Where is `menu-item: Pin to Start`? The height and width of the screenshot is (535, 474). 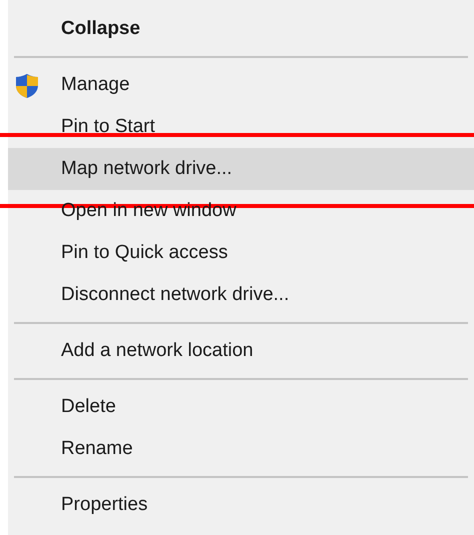 menu-item: Pin to Start is located at coordinates (241, 127).